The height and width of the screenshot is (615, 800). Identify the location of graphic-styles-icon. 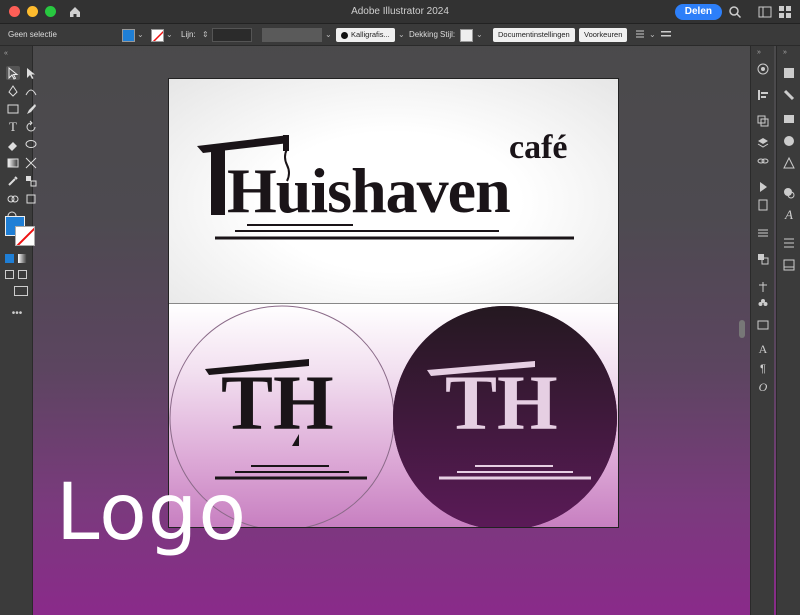
(789, 193).